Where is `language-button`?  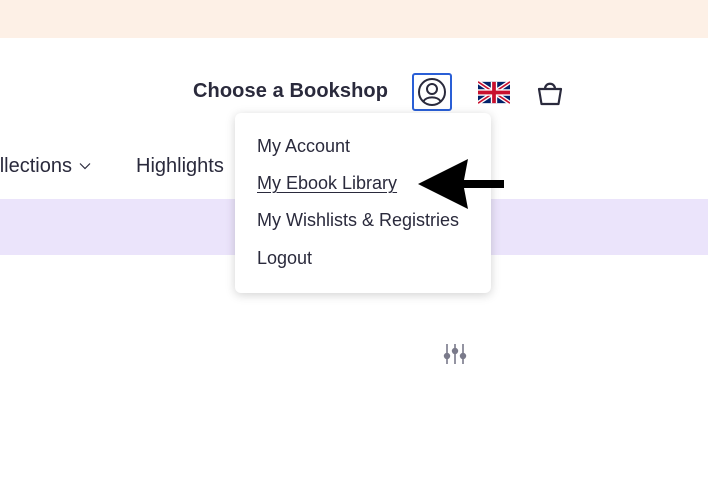
language-button is located at coordinates (494, 92).